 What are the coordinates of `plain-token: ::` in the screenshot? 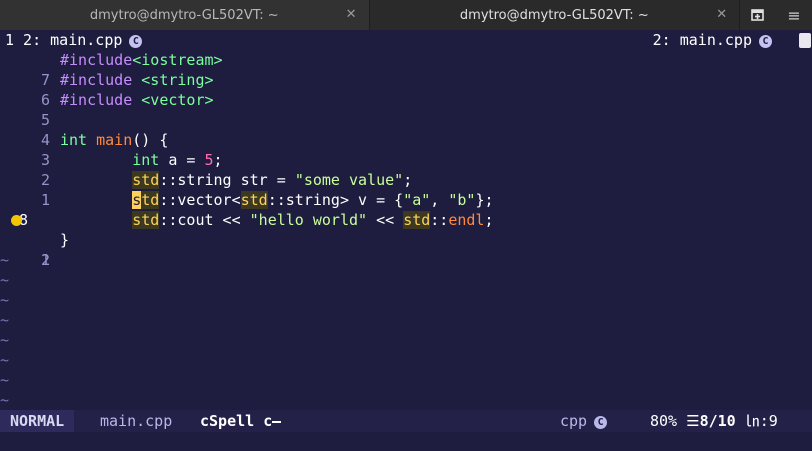 It's located at (439, 220).